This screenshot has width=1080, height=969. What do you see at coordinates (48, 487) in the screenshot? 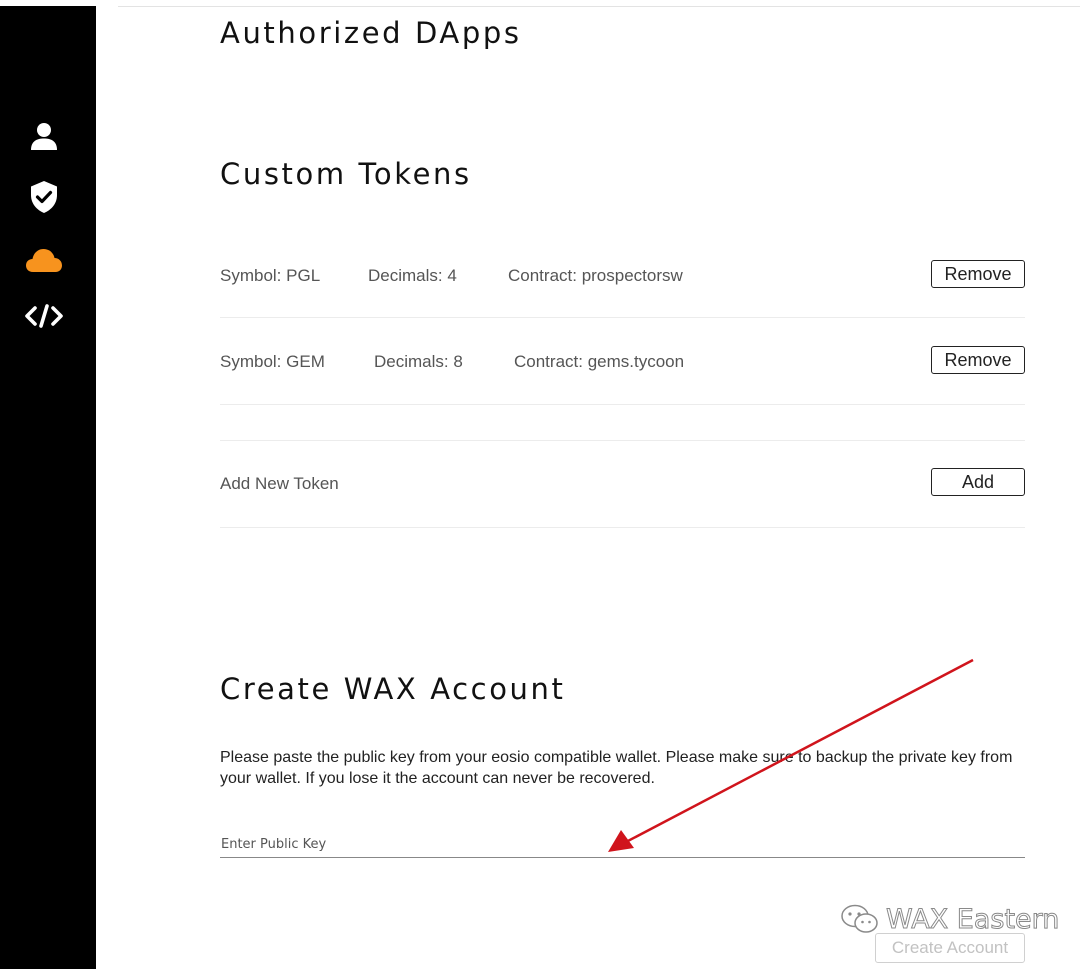
I see `sidebar` at bounding box center [48, 487].